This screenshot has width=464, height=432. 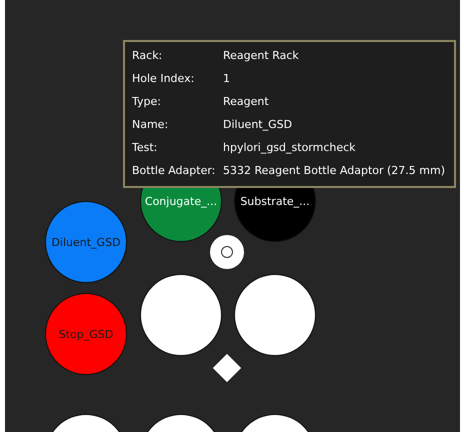 I want to click on bottle-well: Stop_GSD, so click(x=86, y=334).